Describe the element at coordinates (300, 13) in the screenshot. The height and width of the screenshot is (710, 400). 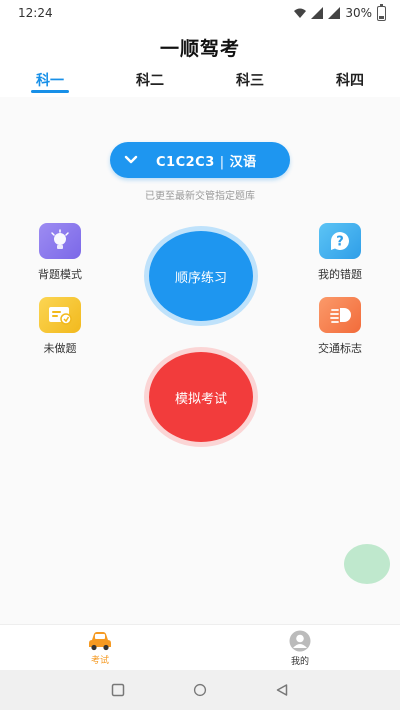
I see `wifi-icon` at that location.